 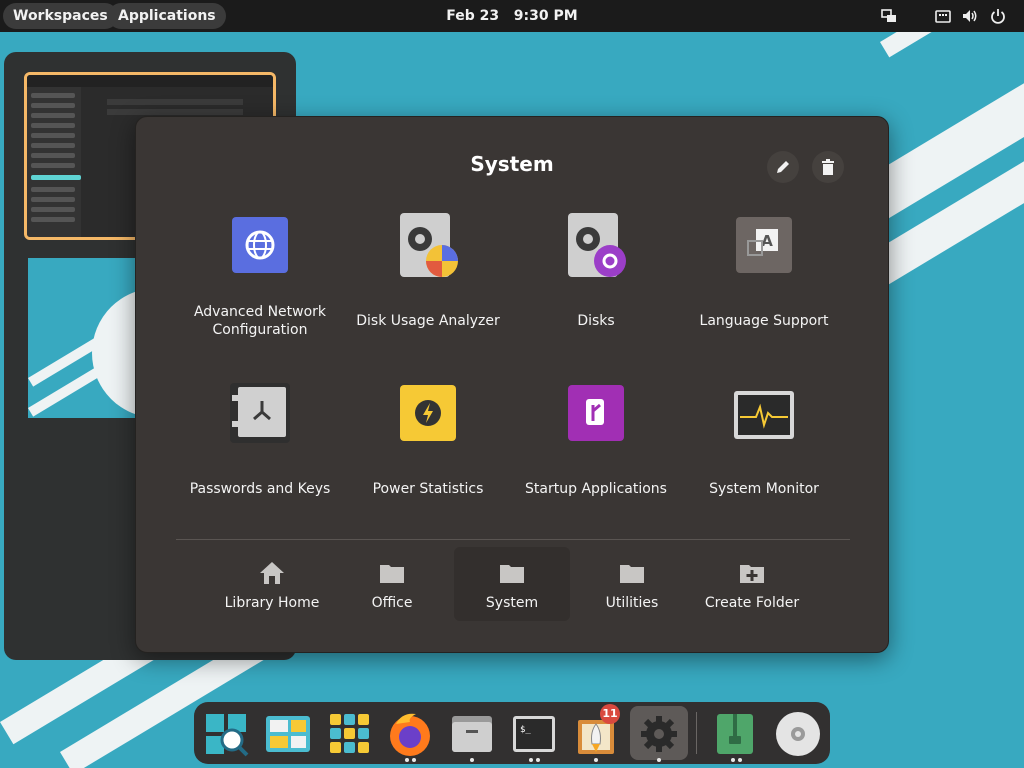 I want to click on app-label: Language Support, so click(x=764, y=321).